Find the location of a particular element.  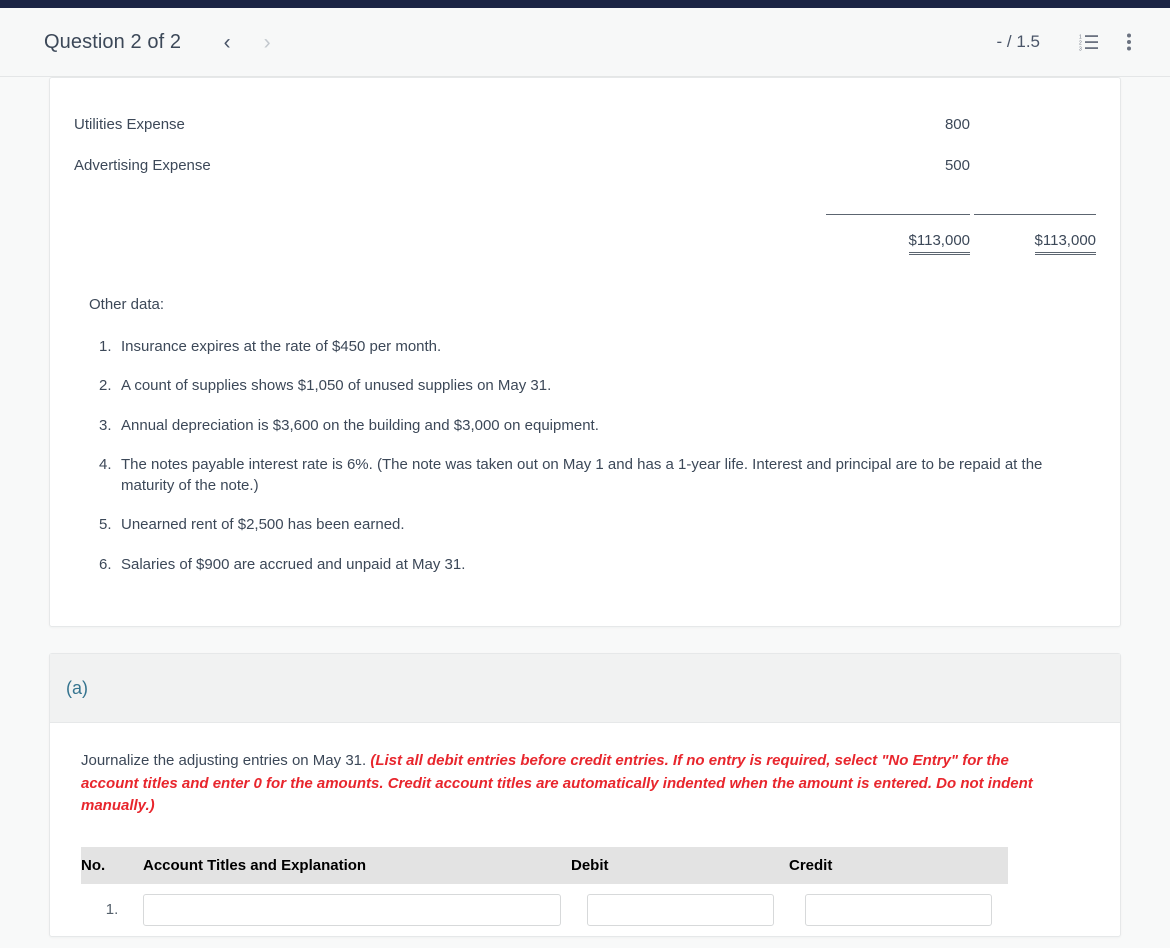

column-header-account: Account Titles and Explanation is located at coordinates (357, 865).